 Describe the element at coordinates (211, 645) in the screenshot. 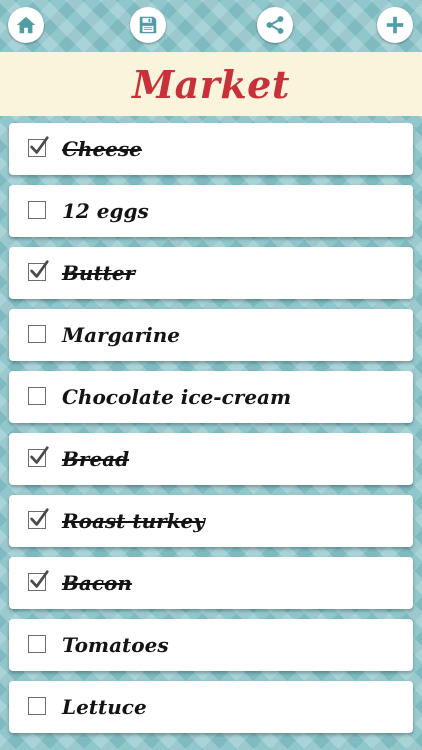

I see `list-item: Tomatoes` at that location.